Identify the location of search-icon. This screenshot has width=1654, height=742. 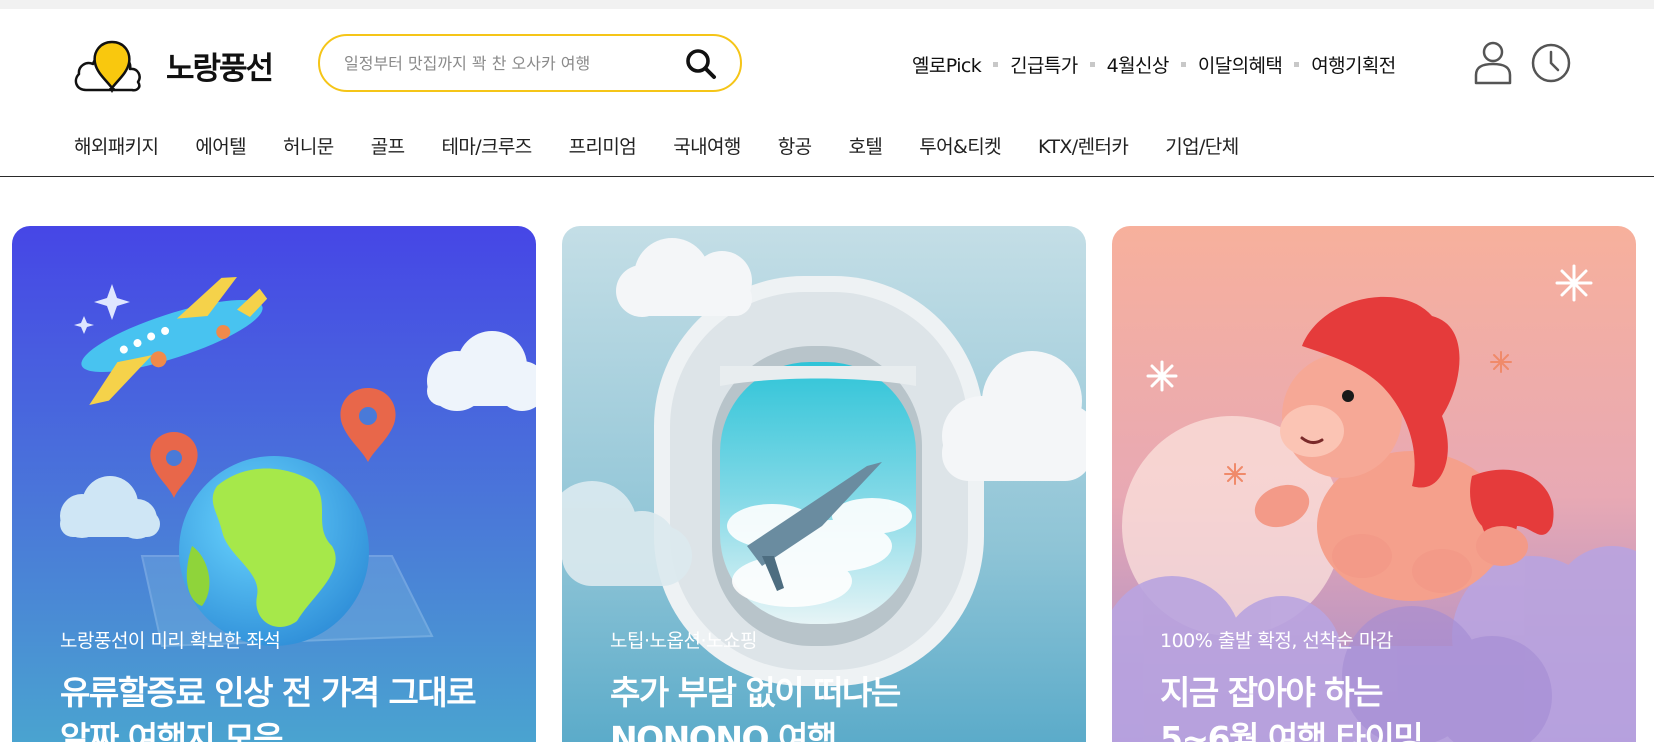
(701, 64).